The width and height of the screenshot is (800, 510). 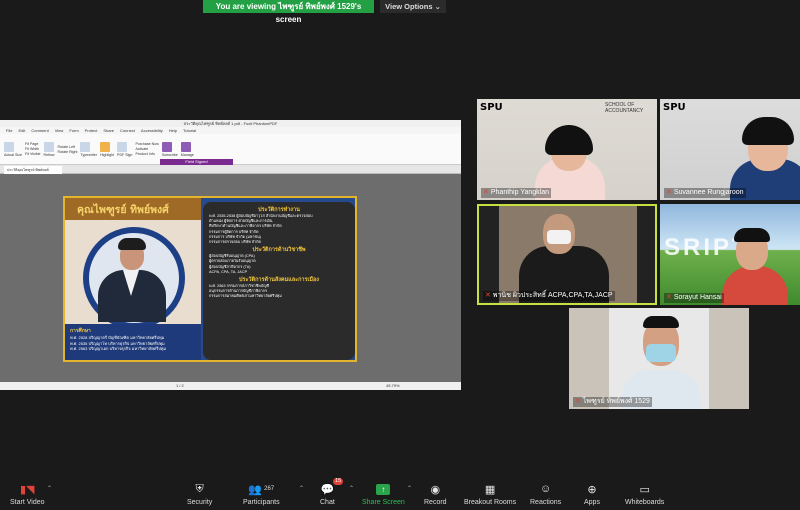 I want to click on menu-connect: Connect, so click(x=127, y=130).